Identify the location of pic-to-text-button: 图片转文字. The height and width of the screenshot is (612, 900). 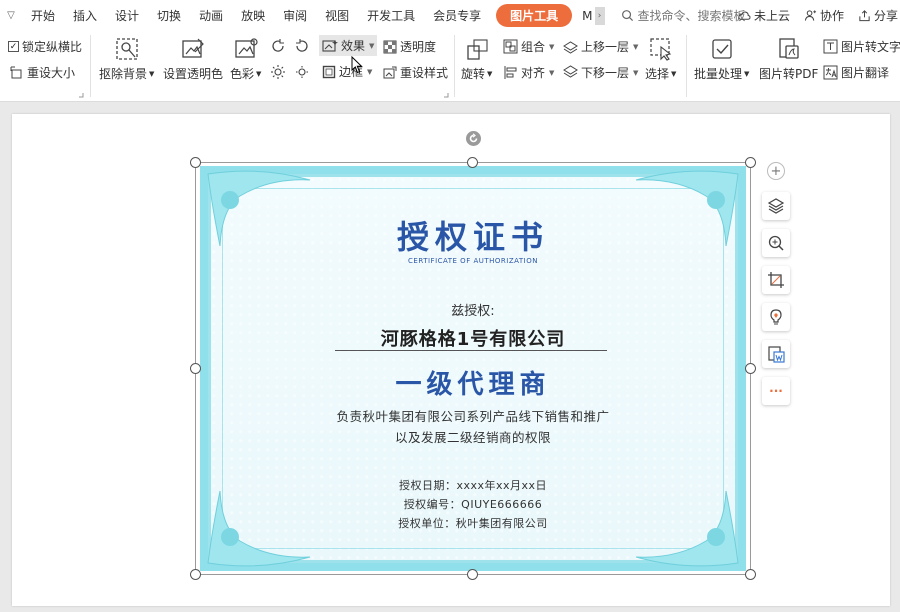
(861, 46).